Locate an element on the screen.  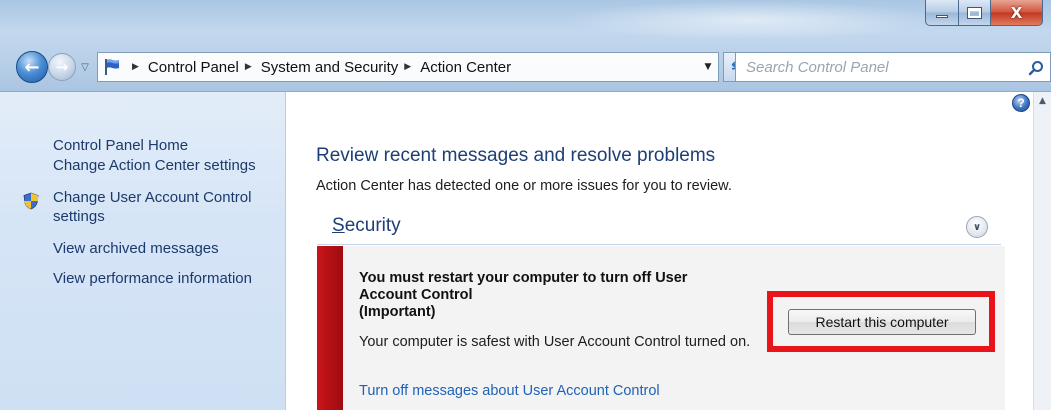
chevron-down-icon: ∨ is located at coordinates (977, 227).